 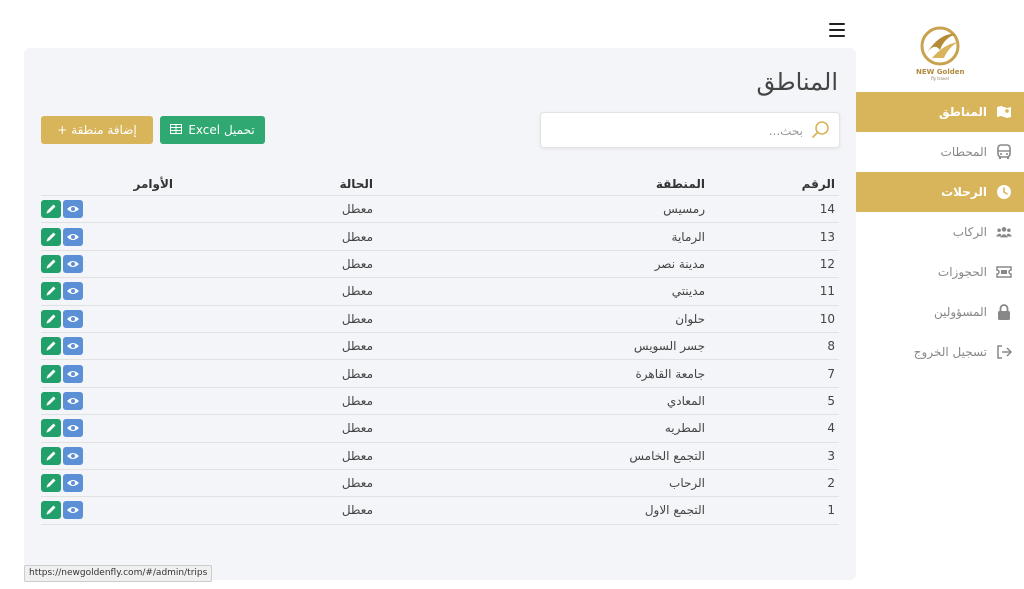 I want to click on sidebar-item-bus: المحطات, so click(x=940, y=152).